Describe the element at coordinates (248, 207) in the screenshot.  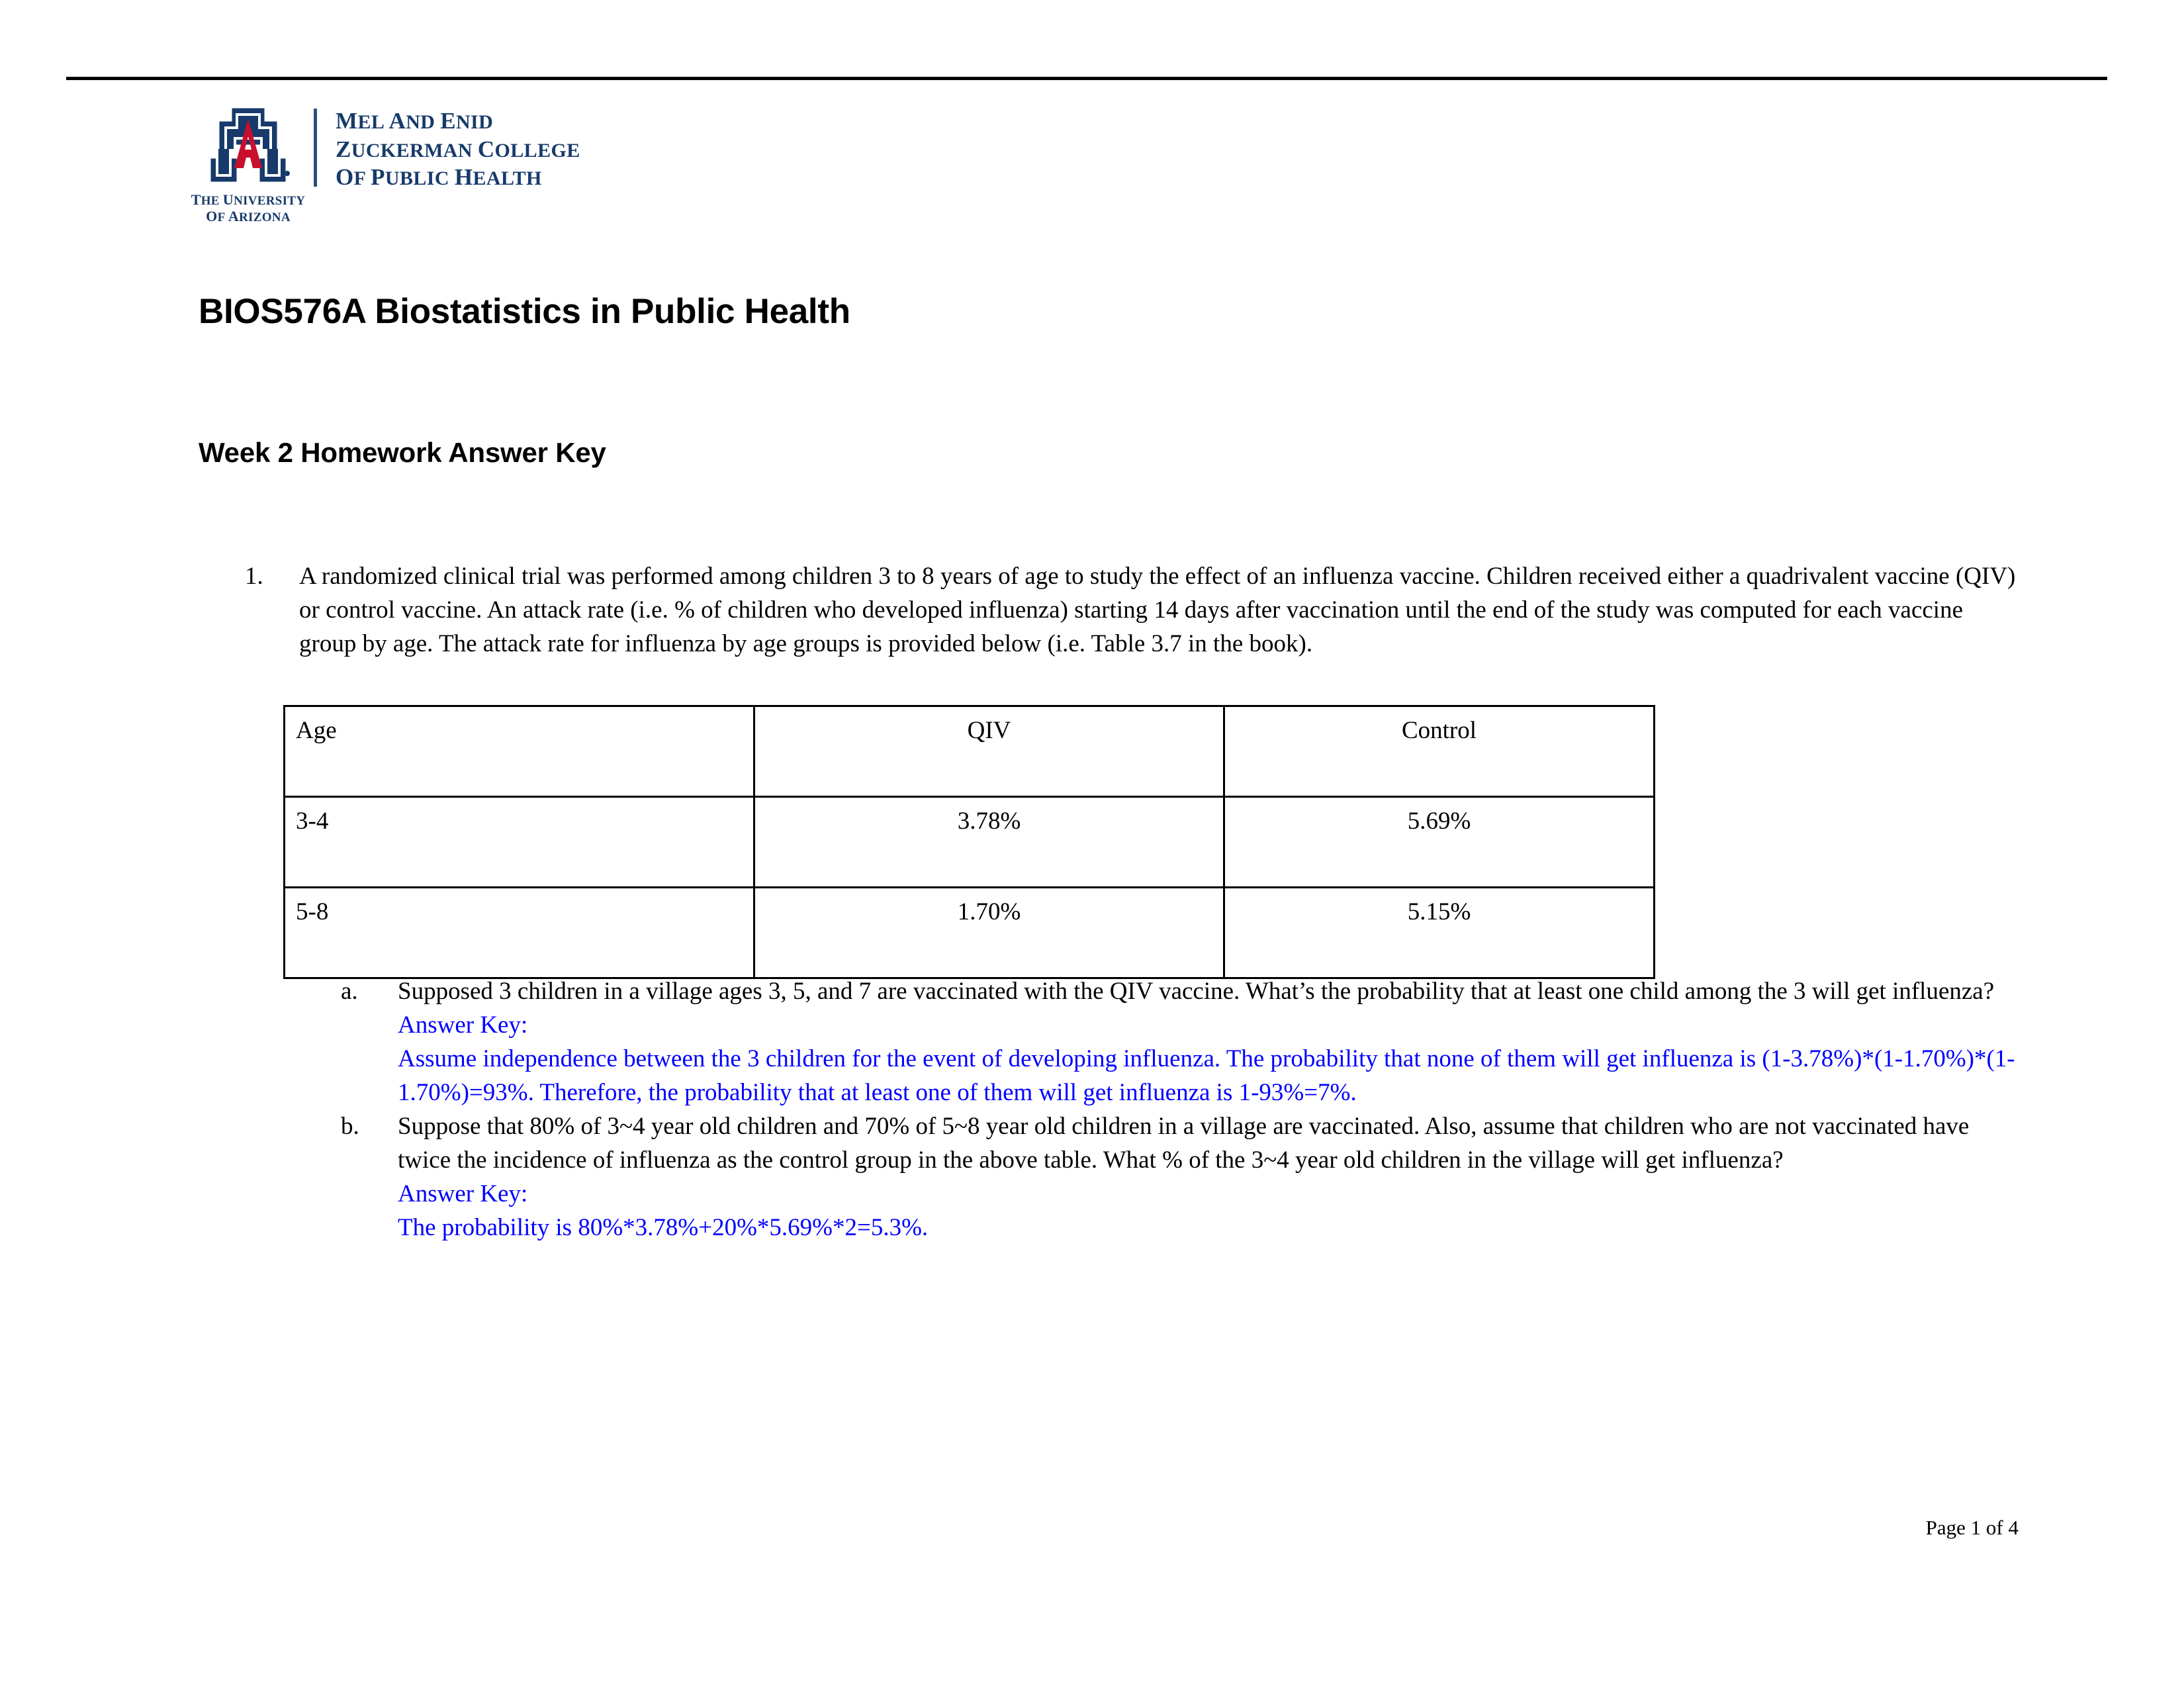
I see `university-name: THE UNIVERSITY OF ARIZONA` at that location.